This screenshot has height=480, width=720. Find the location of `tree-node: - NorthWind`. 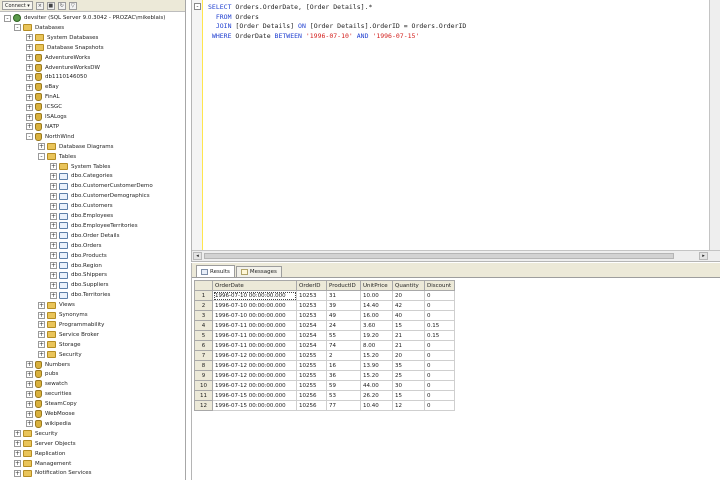

tree-node: - NorthWind is located at coordinates (50, 137).